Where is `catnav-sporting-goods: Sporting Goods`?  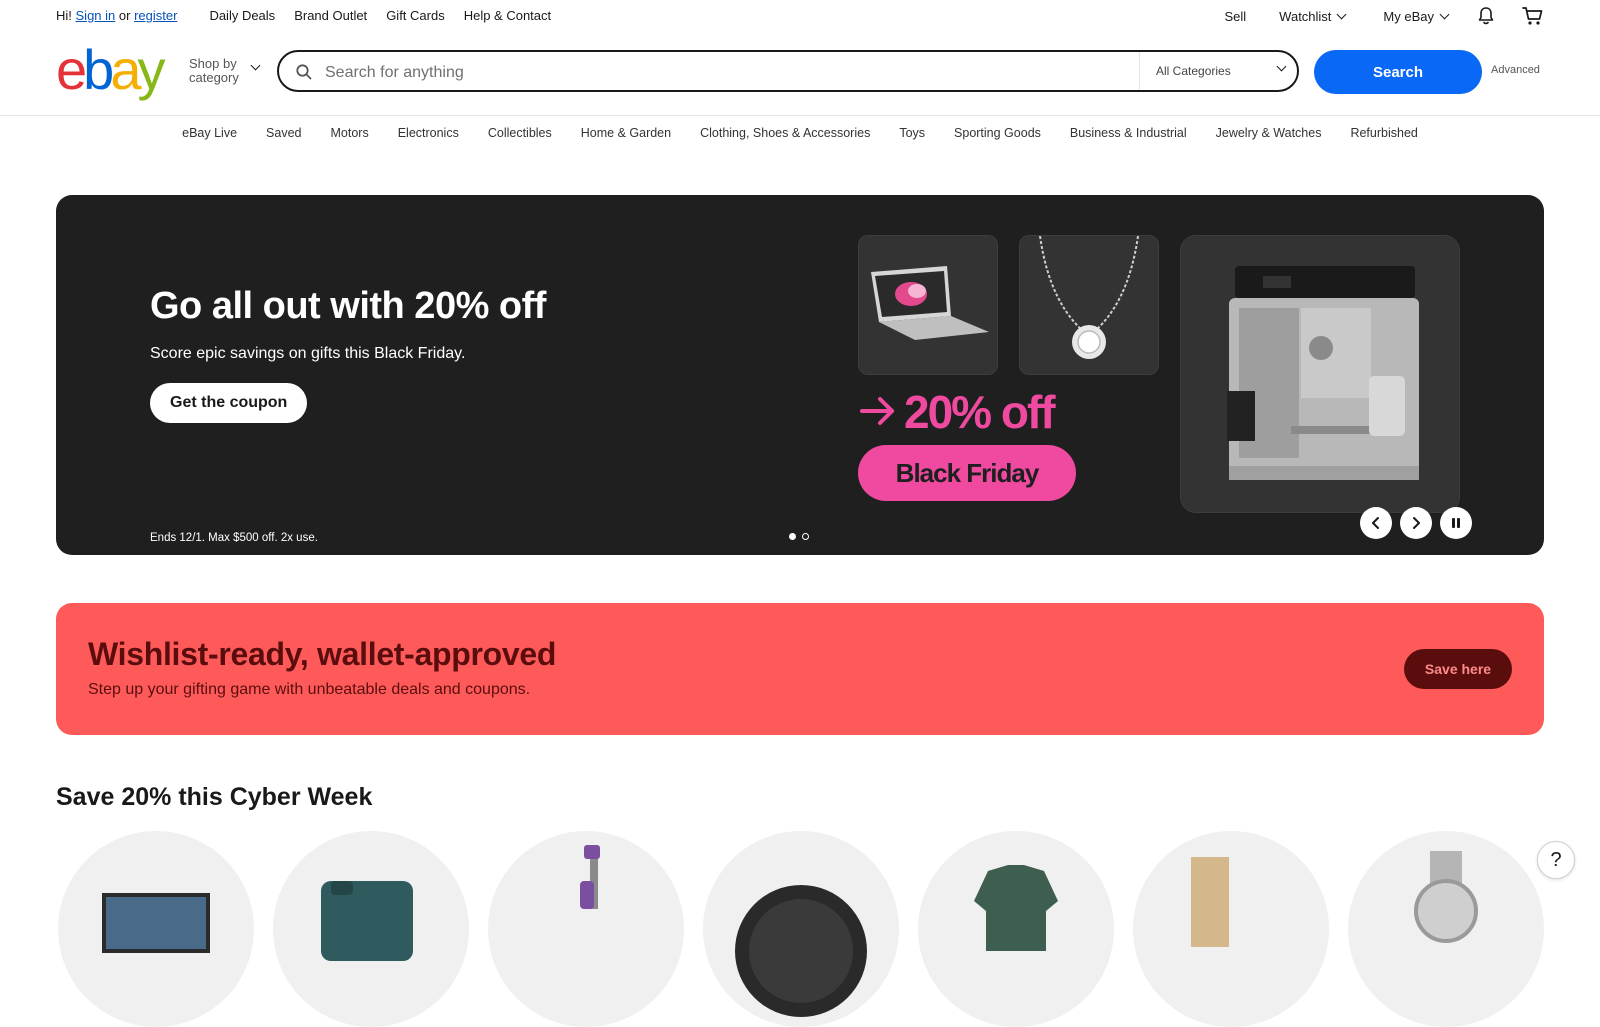 catnav-sporting-goods: Sporting Goods is located at coordinates (997, 133).